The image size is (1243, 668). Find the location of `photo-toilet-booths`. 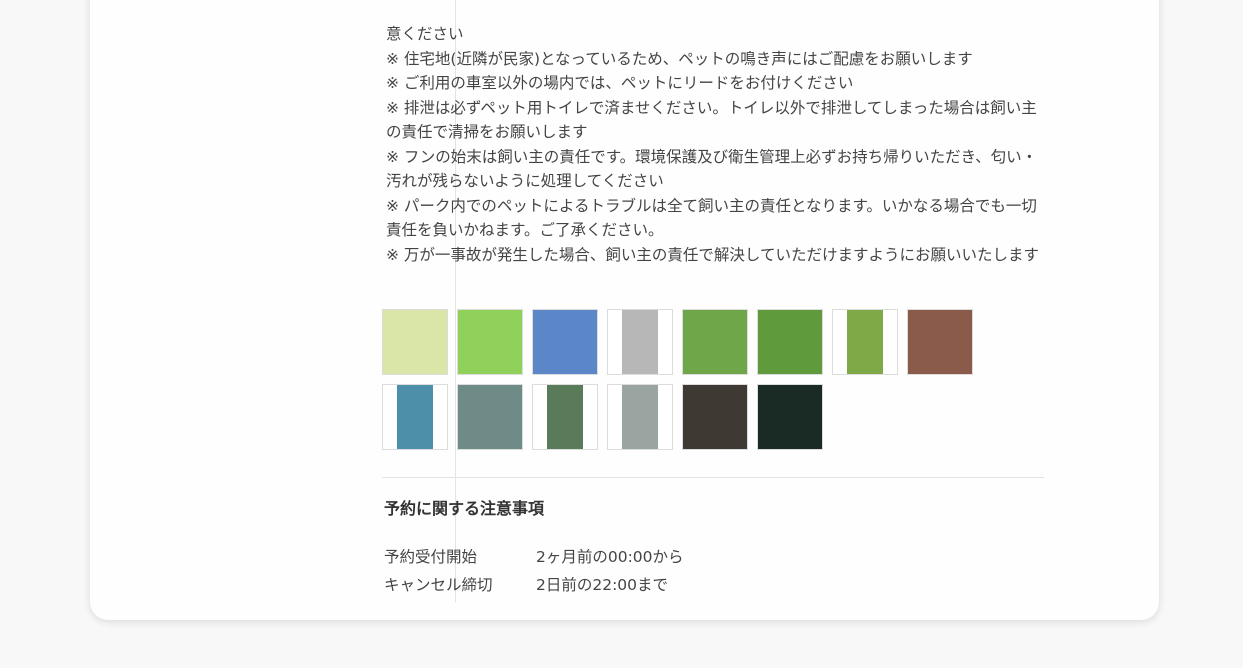

photo-toilet-booths is located at coordinates (490, 417).